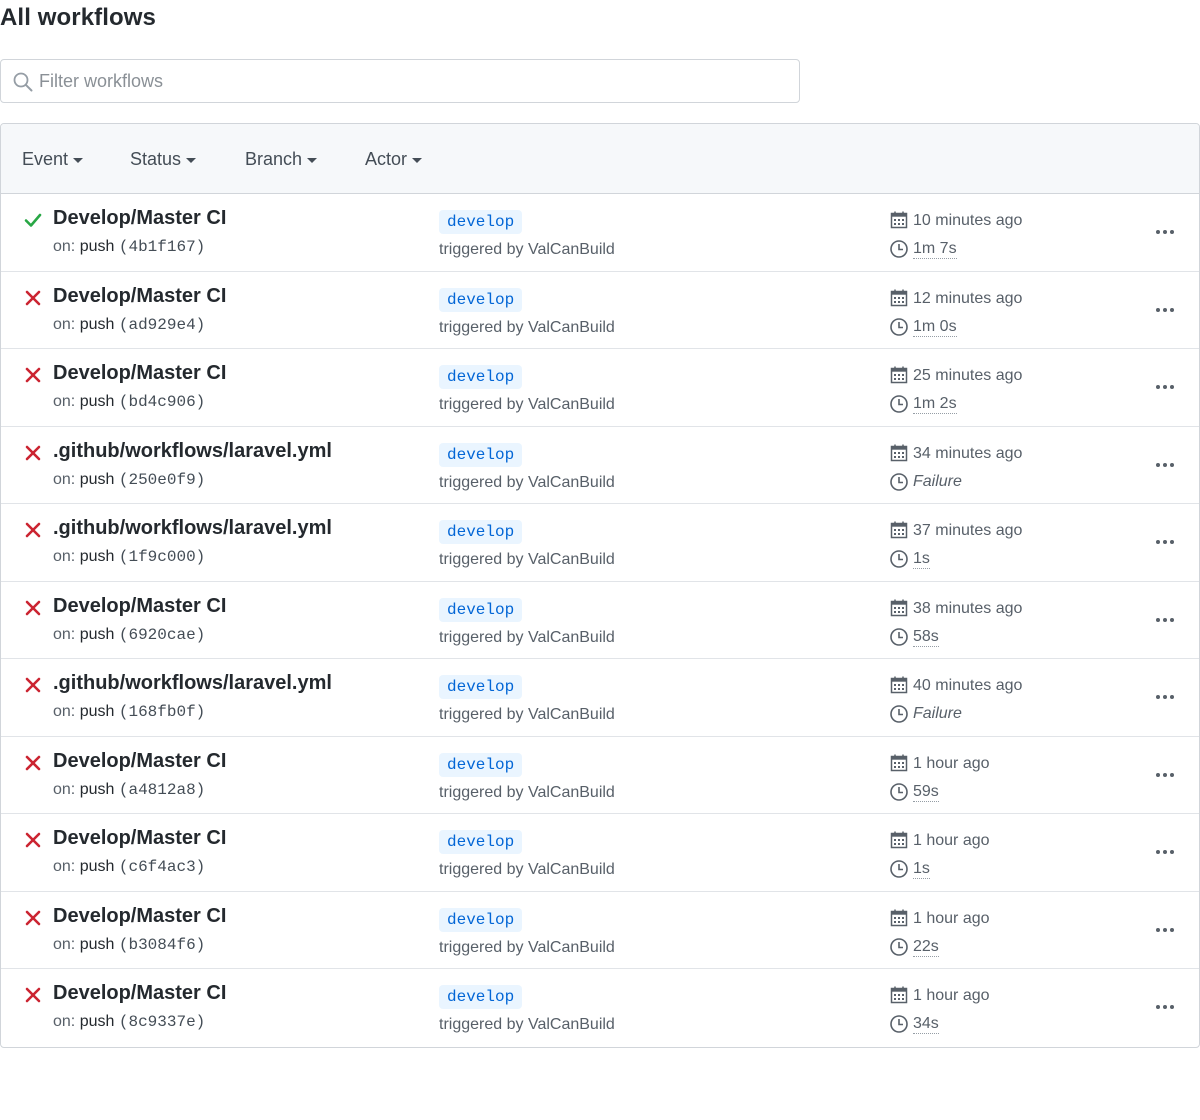 This screenshot has width=1200, height=1120. What do you see at coordinates (921, 559) in the screenshot?
I see `run-duration: 1s` at bounding box center [921, 559].